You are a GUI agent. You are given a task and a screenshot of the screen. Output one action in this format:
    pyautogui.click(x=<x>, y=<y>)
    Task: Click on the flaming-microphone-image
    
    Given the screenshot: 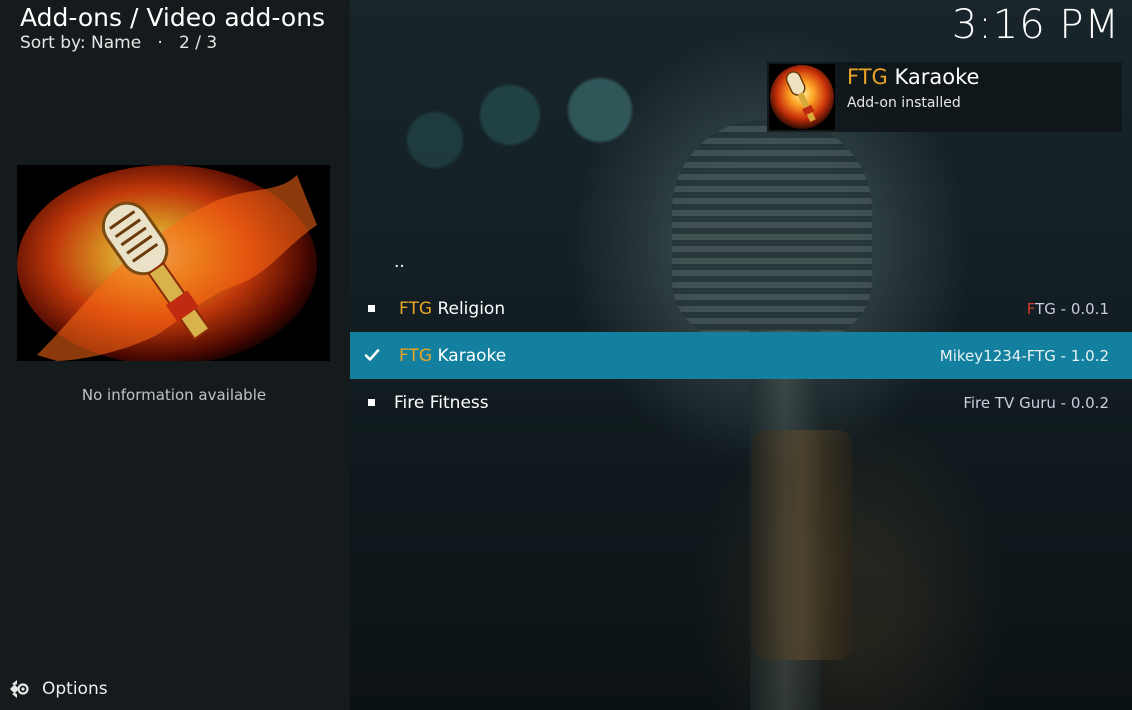 What is the action you would take?
    pyautogui.click(x=173, y=263)
    